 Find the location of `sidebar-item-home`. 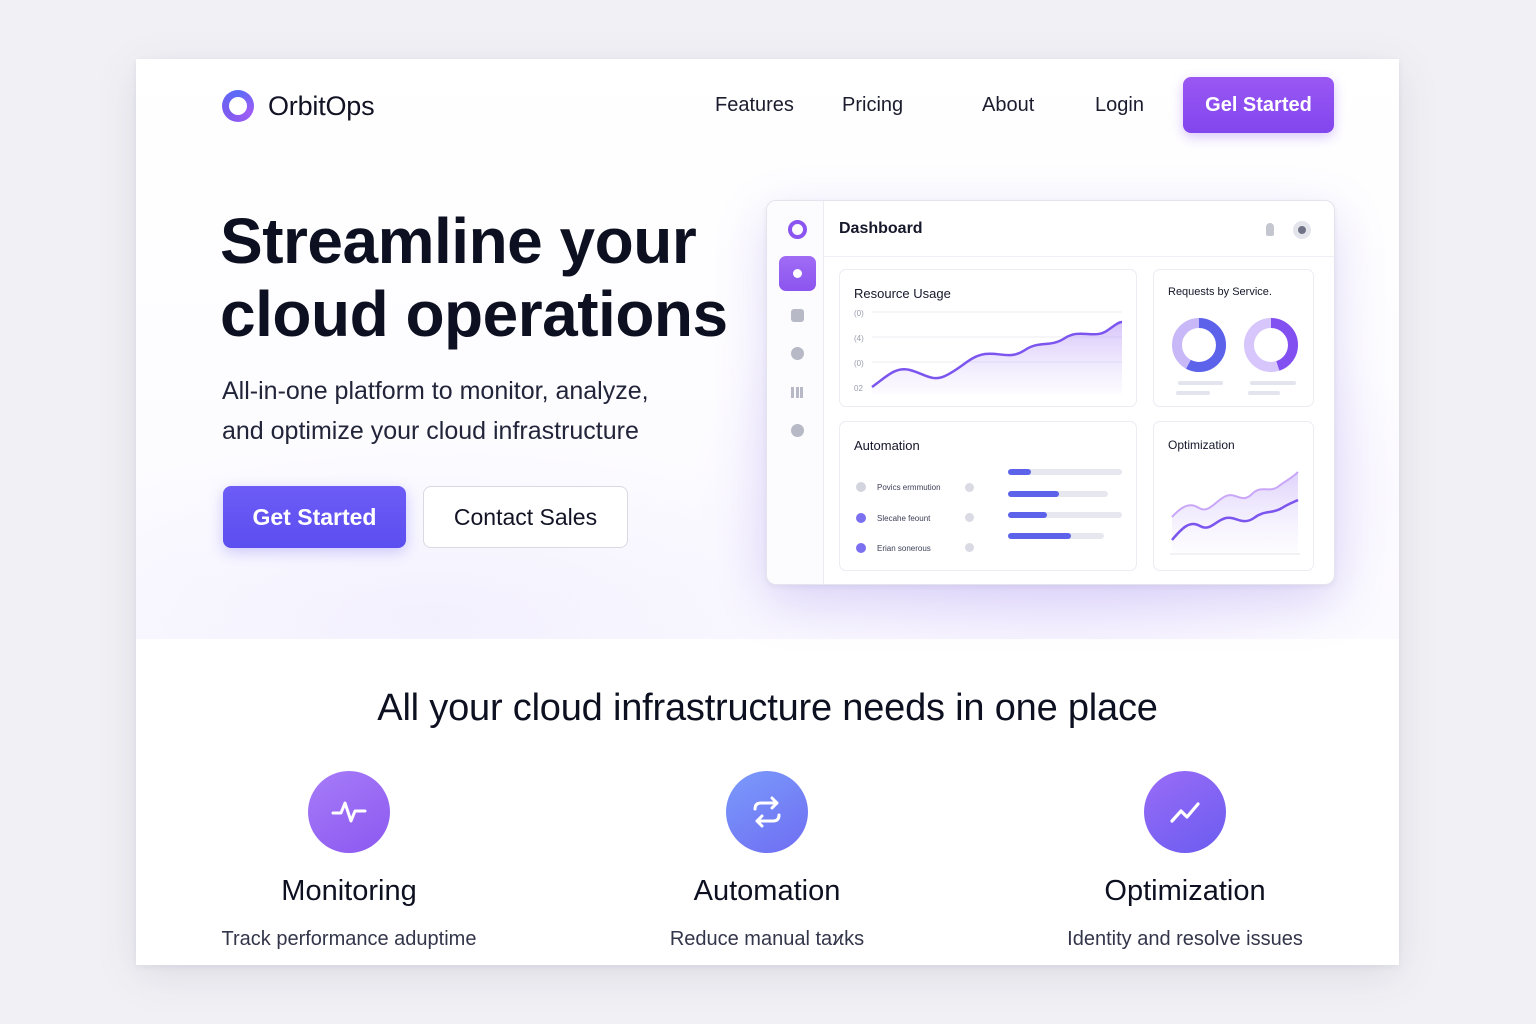

sidebar-item-home is located at coordinates (797, 273).